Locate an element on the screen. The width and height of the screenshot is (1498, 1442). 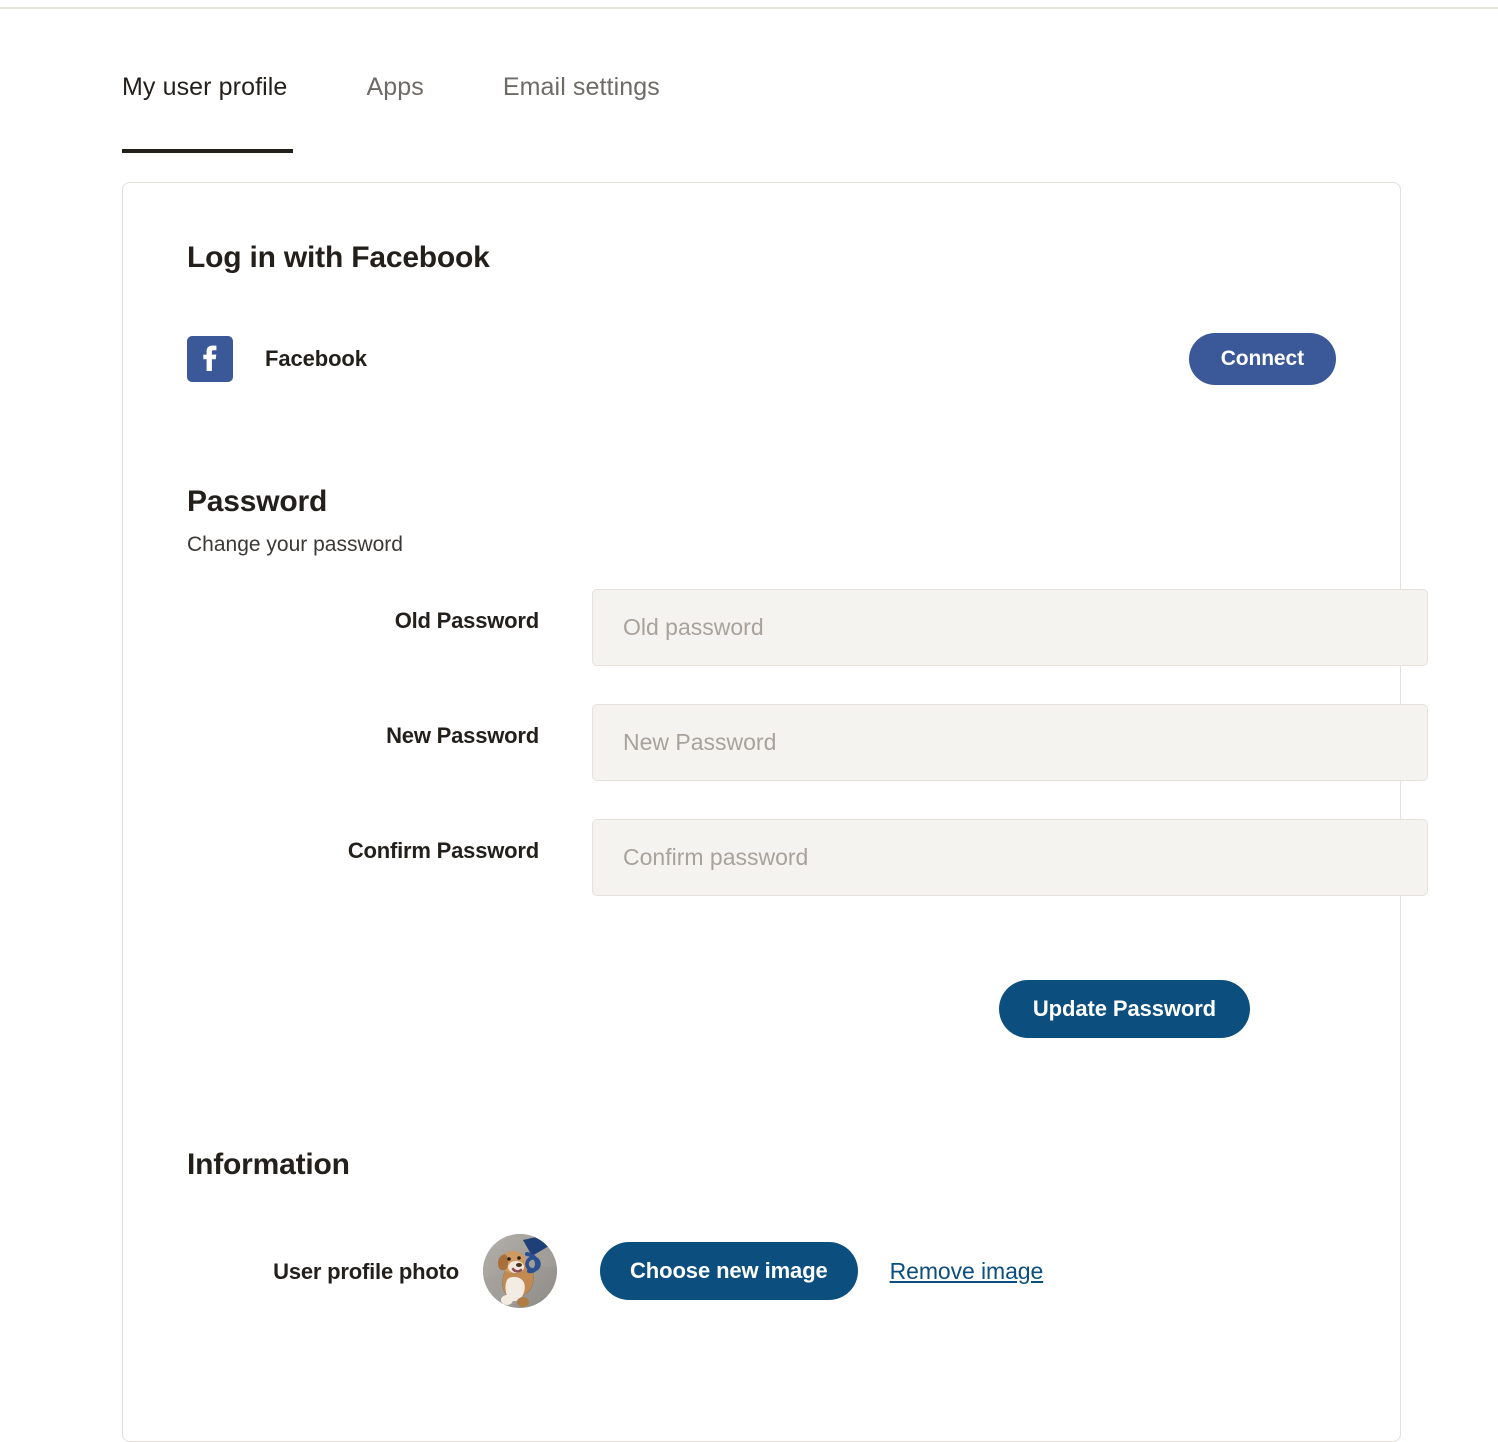
old-password-control is located at coordinates (983, 627).